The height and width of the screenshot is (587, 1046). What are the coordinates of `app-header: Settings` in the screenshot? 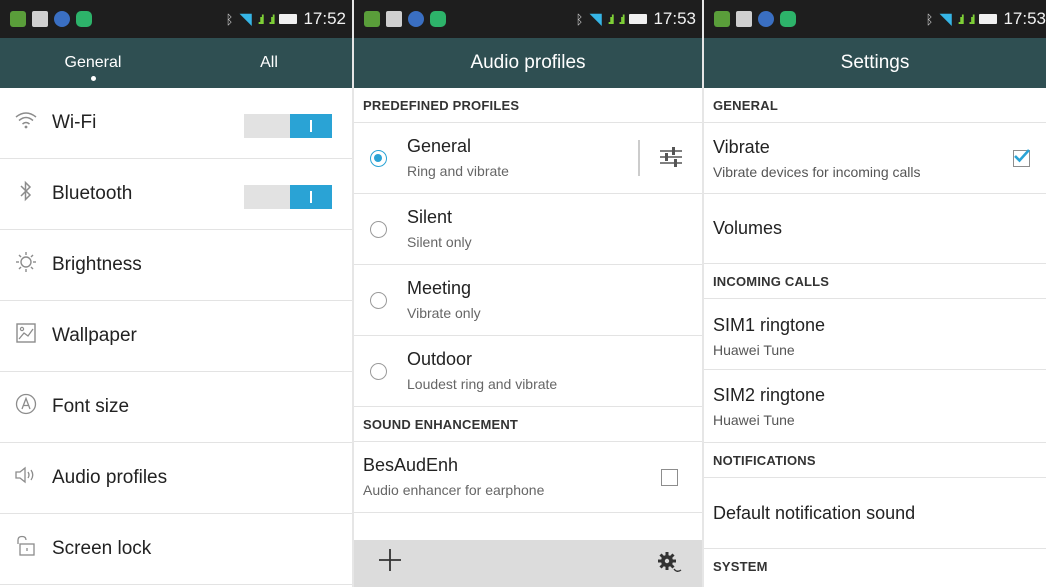 It's located at (875, 63).